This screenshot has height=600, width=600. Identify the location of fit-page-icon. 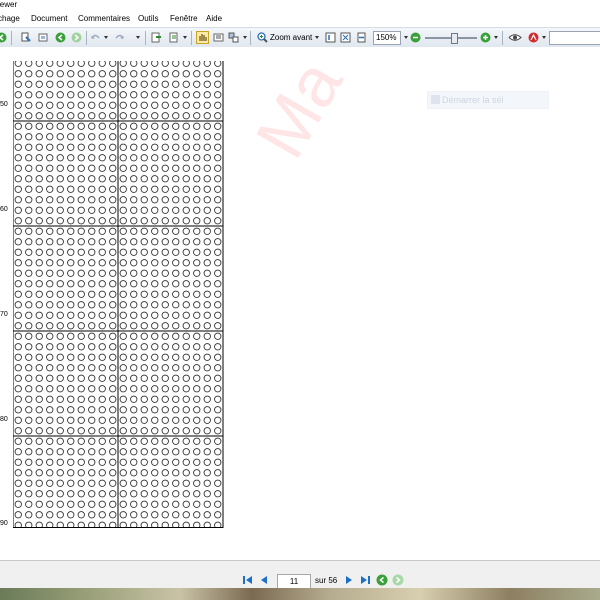
(345, 37).